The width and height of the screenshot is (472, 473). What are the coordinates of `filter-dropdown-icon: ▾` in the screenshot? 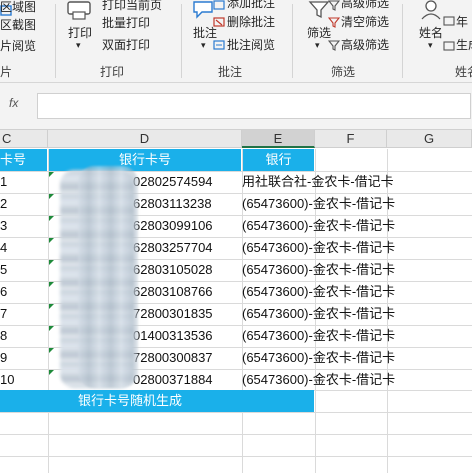 It's located at (317, 45).